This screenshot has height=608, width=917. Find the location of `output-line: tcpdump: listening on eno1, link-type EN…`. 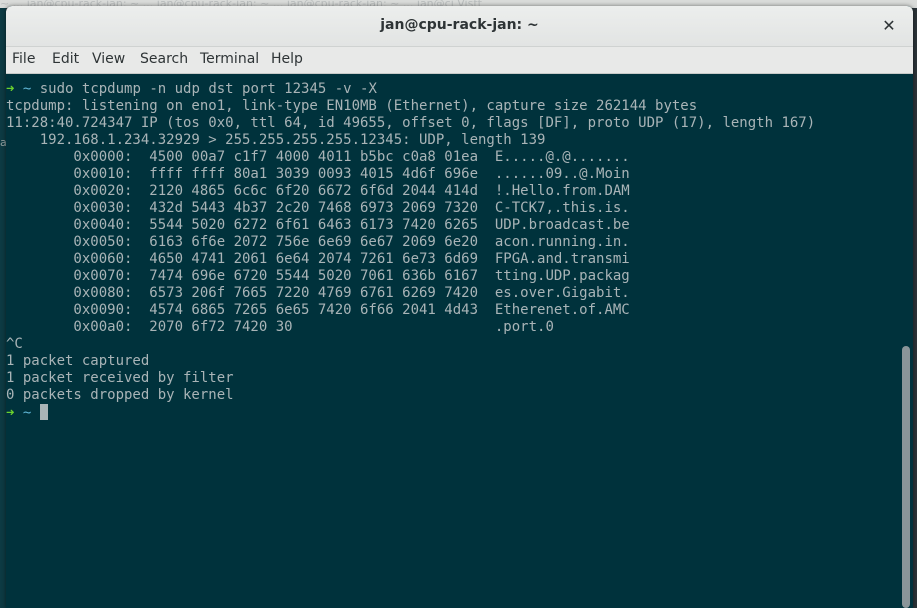

output-line: tcpdump: listening on eno1, link-type EN… is located at coordinates (352, 106).